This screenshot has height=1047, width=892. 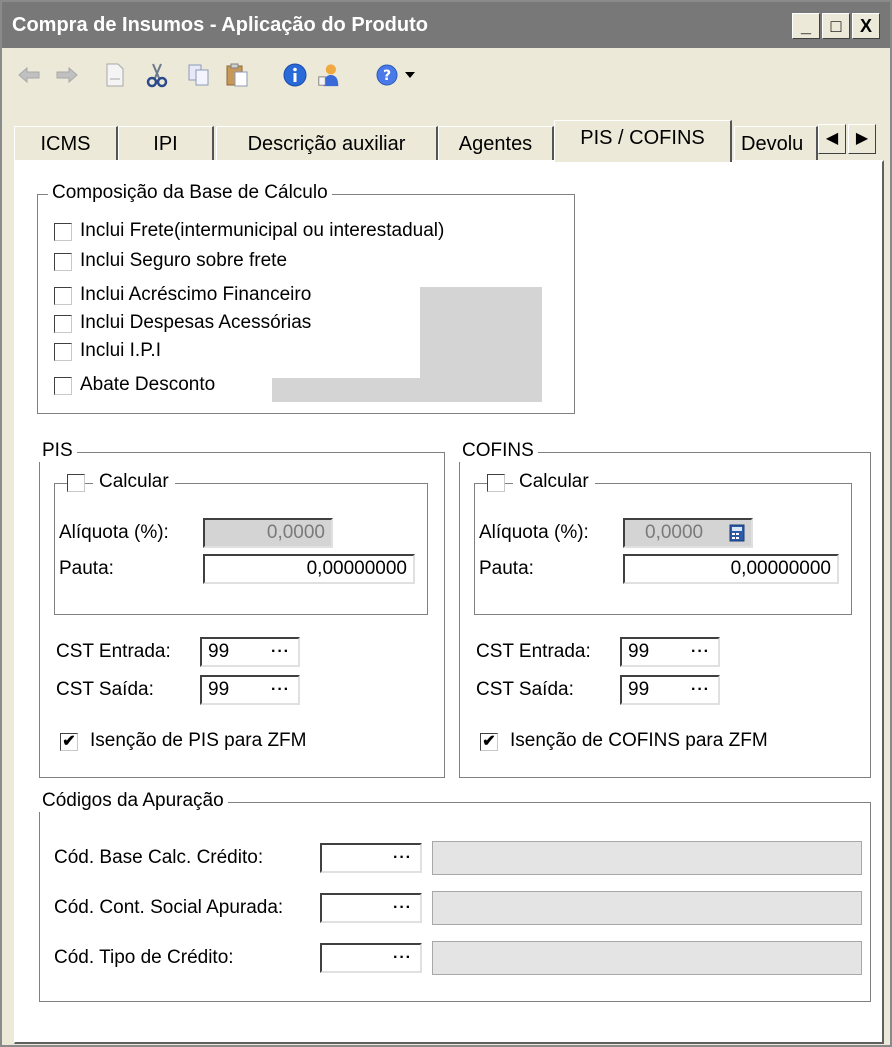 I want to click on tab-label: Agentes, so click(x=495, y=144).